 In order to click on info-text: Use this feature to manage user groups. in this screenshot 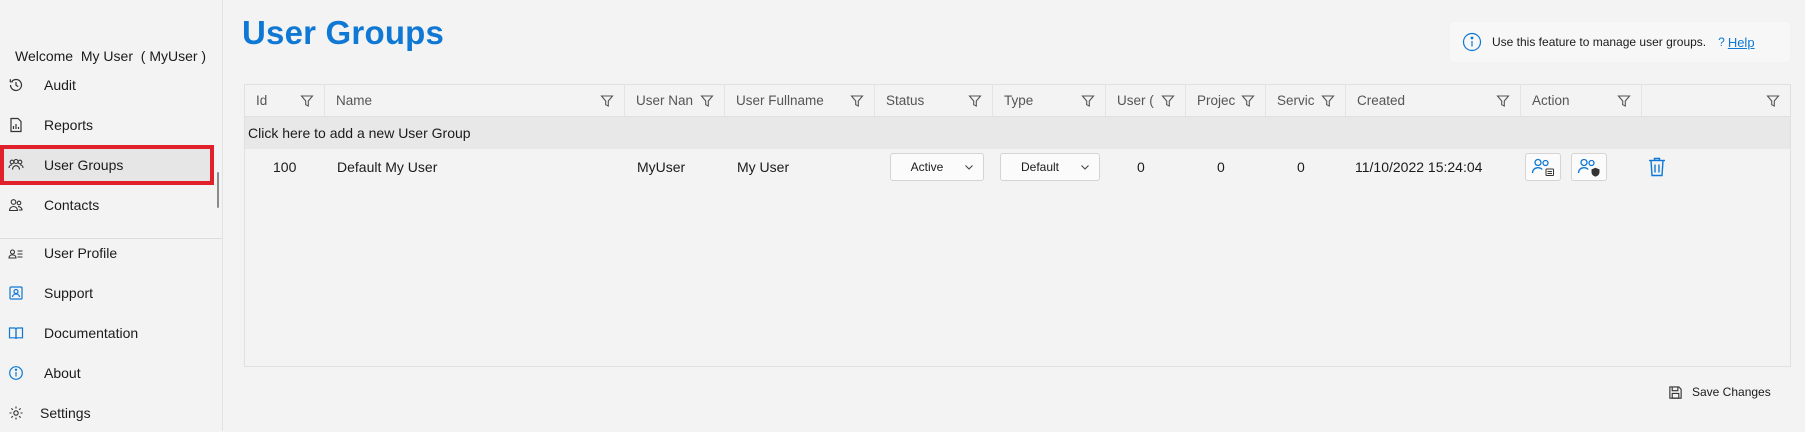, I will do `click(1599, 42)`.